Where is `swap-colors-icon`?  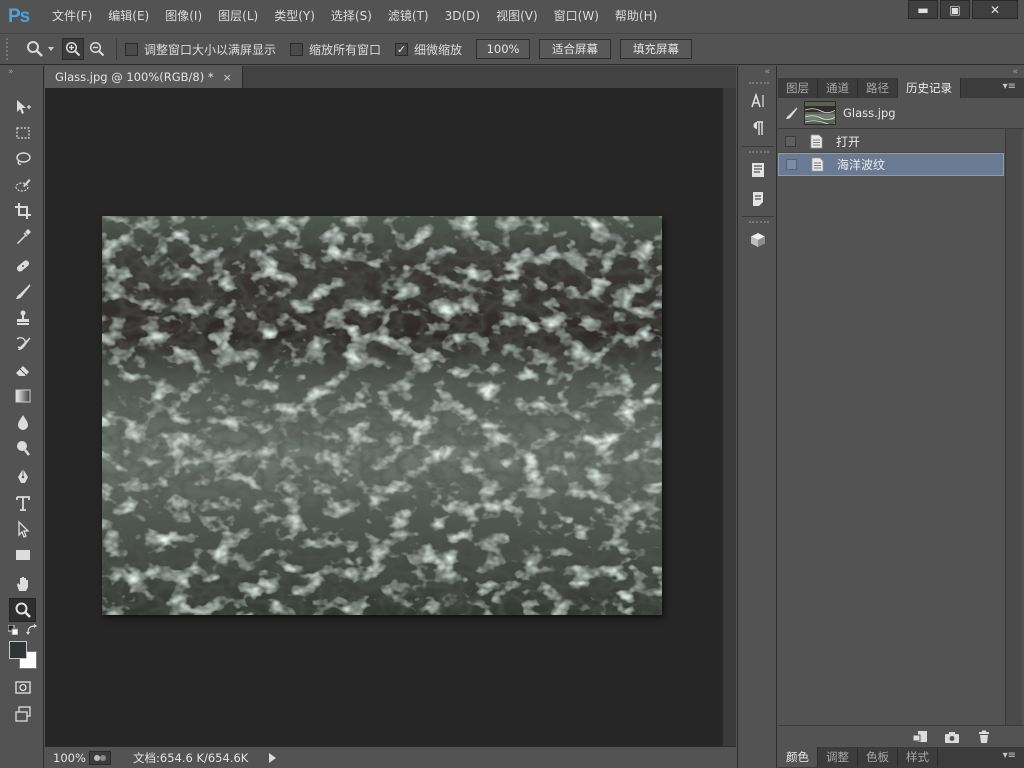
swap-colors-icon is located at coordinates (32, 630).